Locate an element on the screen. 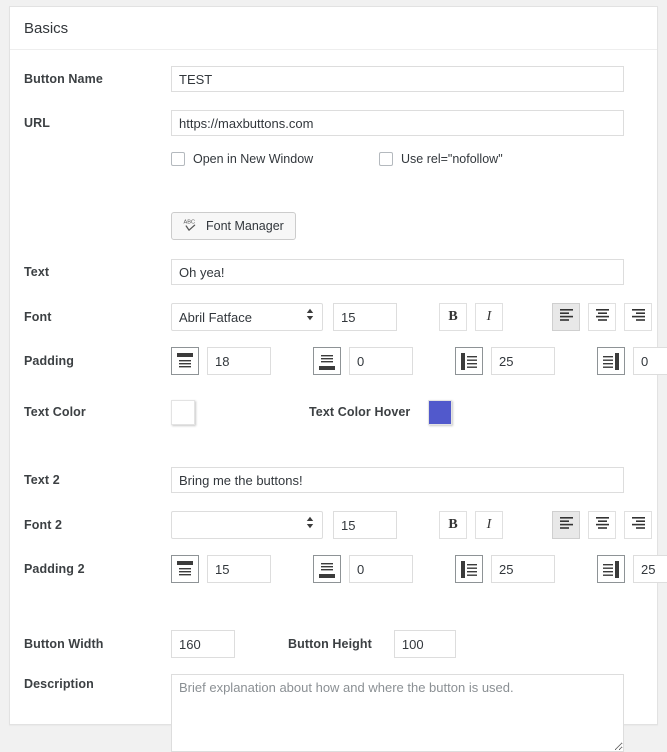 The width and height of the screenshot is (667, 752). label-font: Font is located at coordinates (38, 317).